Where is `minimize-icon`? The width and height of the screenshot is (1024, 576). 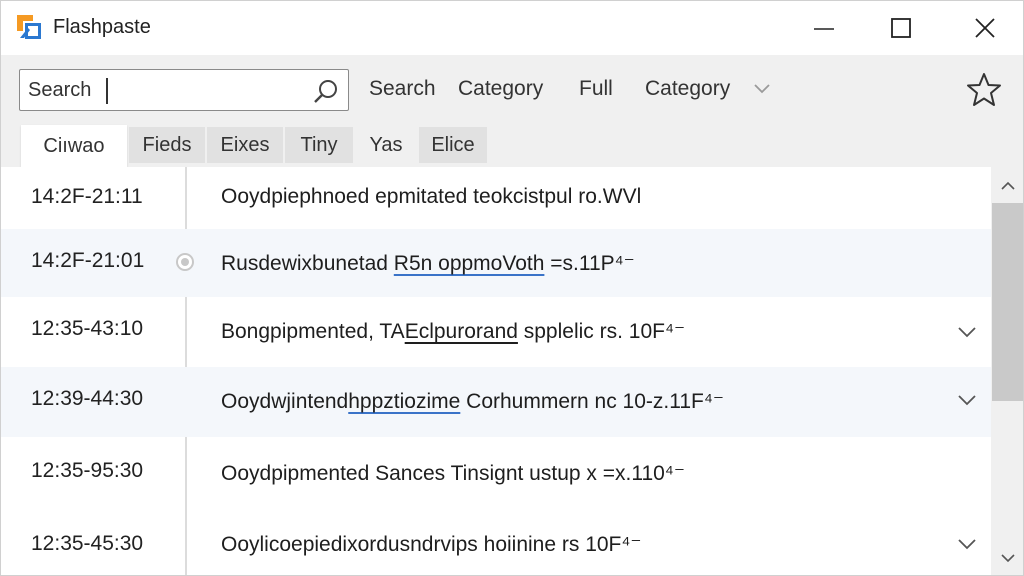
minimize-icon is located at coordinates (824, 29).